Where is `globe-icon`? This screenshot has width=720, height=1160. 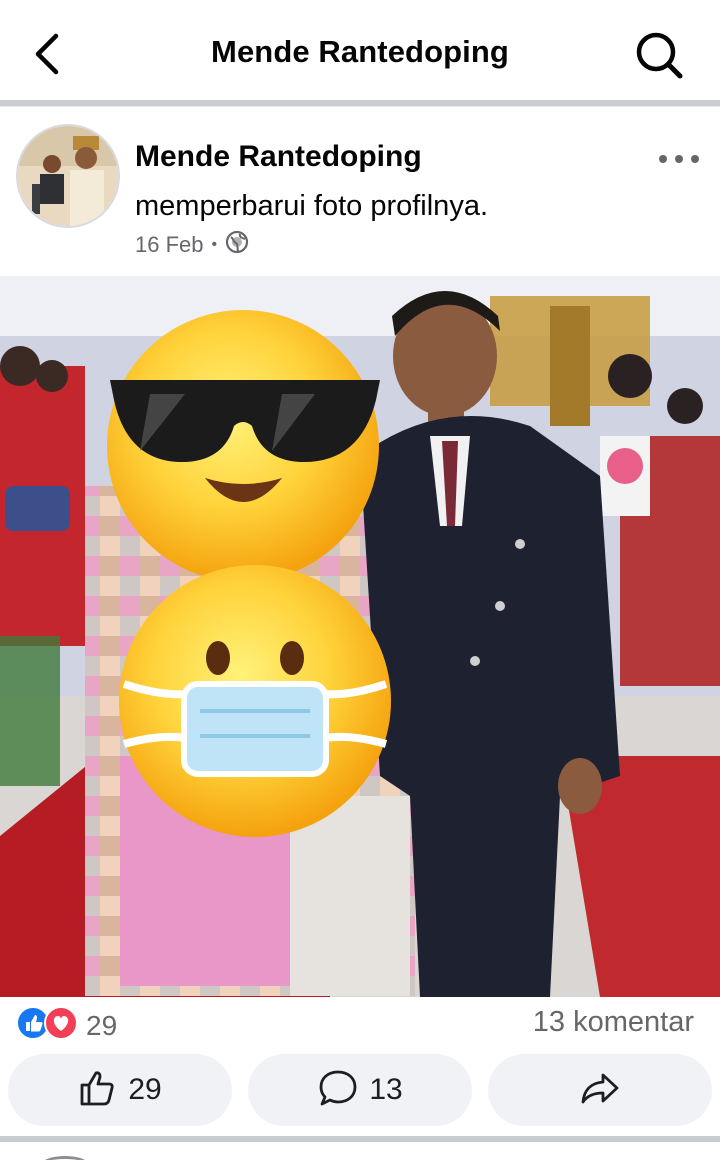
globe-icon is located at coordinates (237, 245).